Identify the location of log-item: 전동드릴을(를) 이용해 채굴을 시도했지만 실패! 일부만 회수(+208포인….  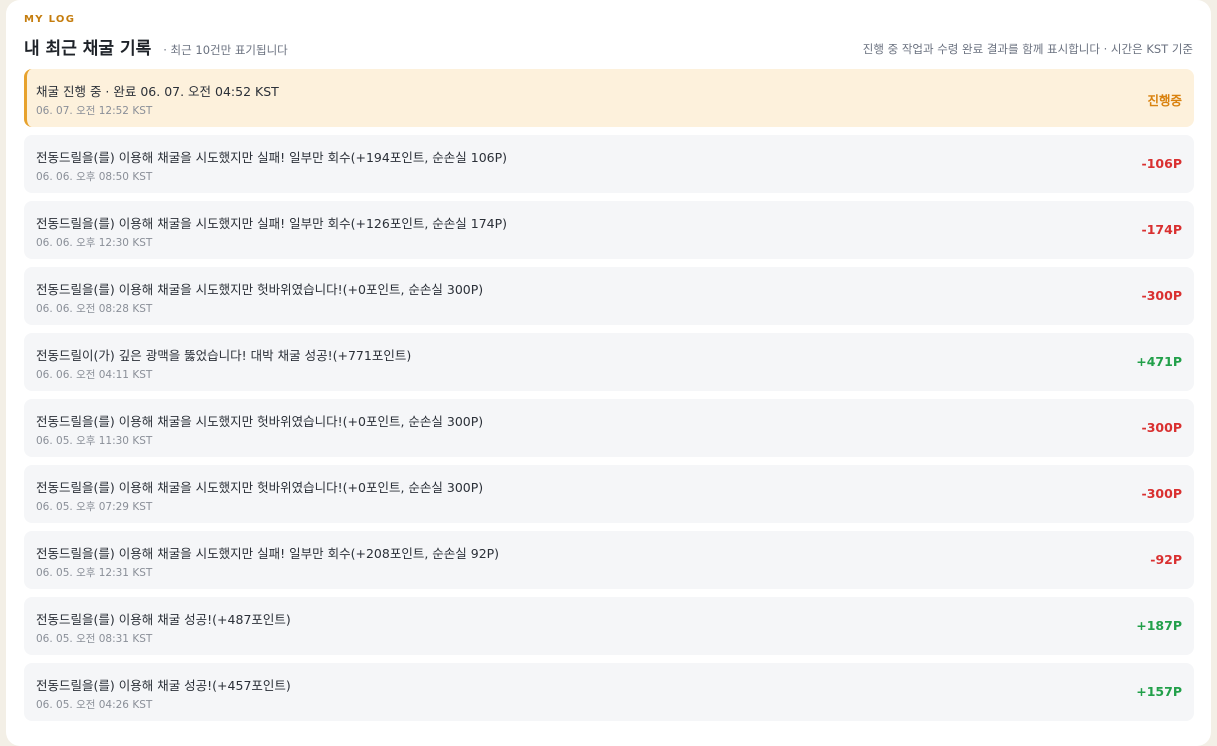
(609, 560).